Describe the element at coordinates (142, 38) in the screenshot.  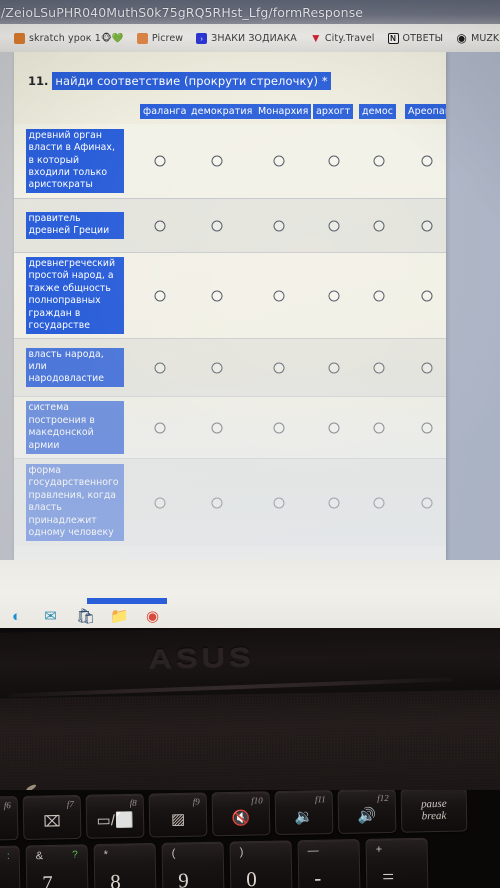
I see `bookmark-favicon-icon` at that location.